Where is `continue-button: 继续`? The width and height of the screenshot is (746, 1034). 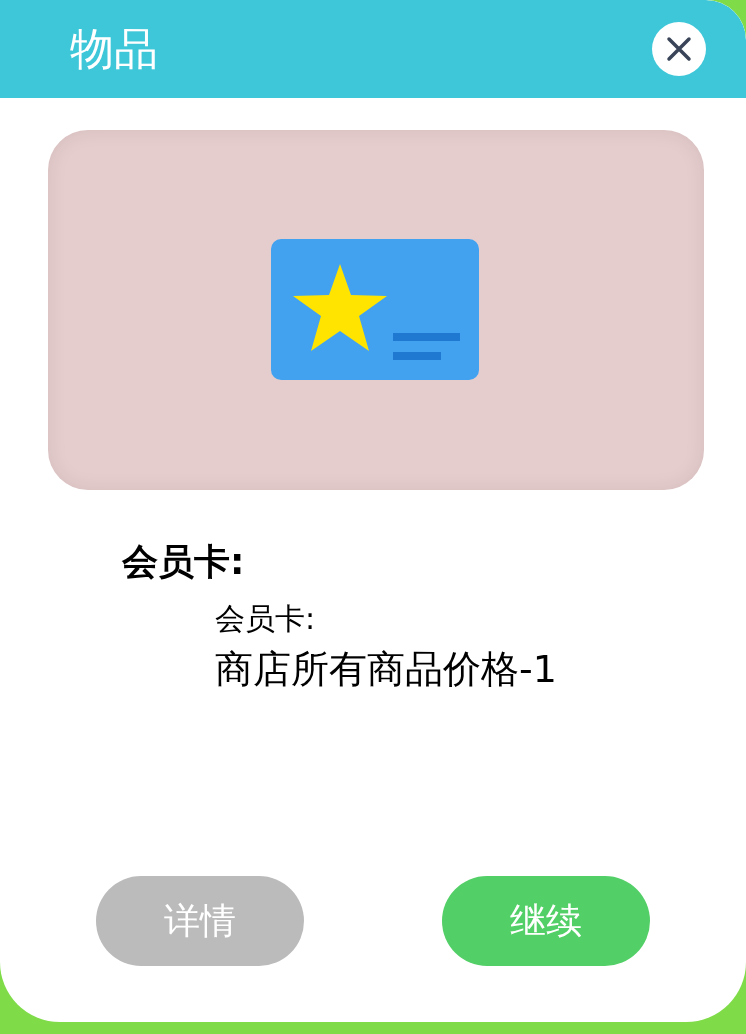 continue-button: 继续 is located at coordinates (546, 921).